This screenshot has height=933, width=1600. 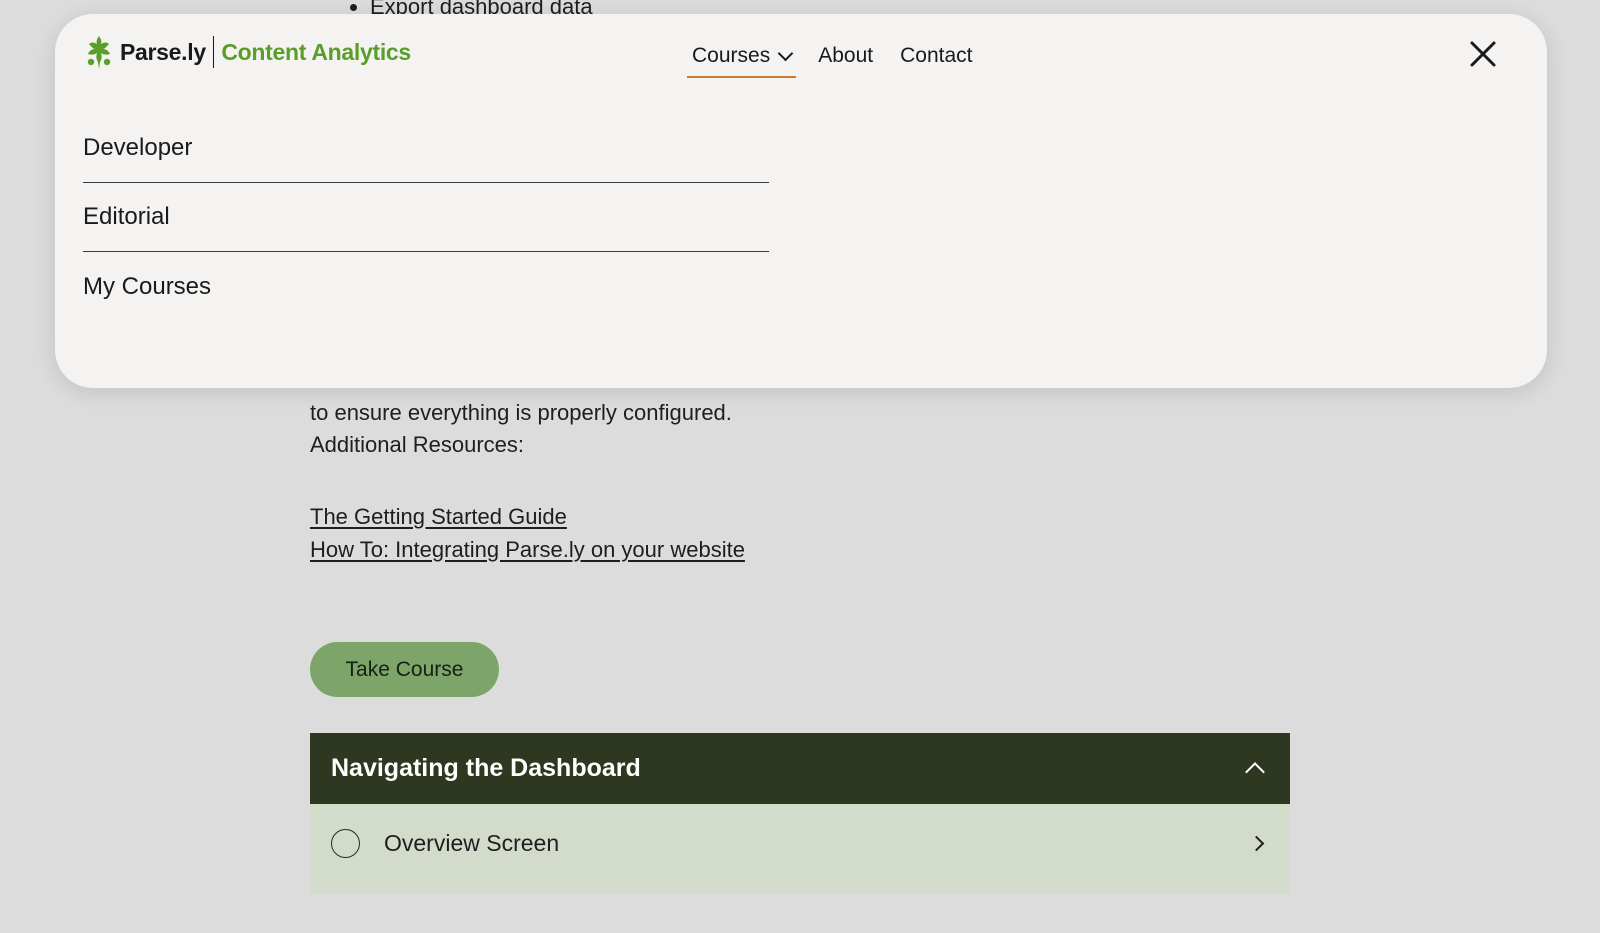 What do you see at coordinates (785, 53) in the screenshot?
I see `chevron-down-icon` at bounding box center [785, 53].